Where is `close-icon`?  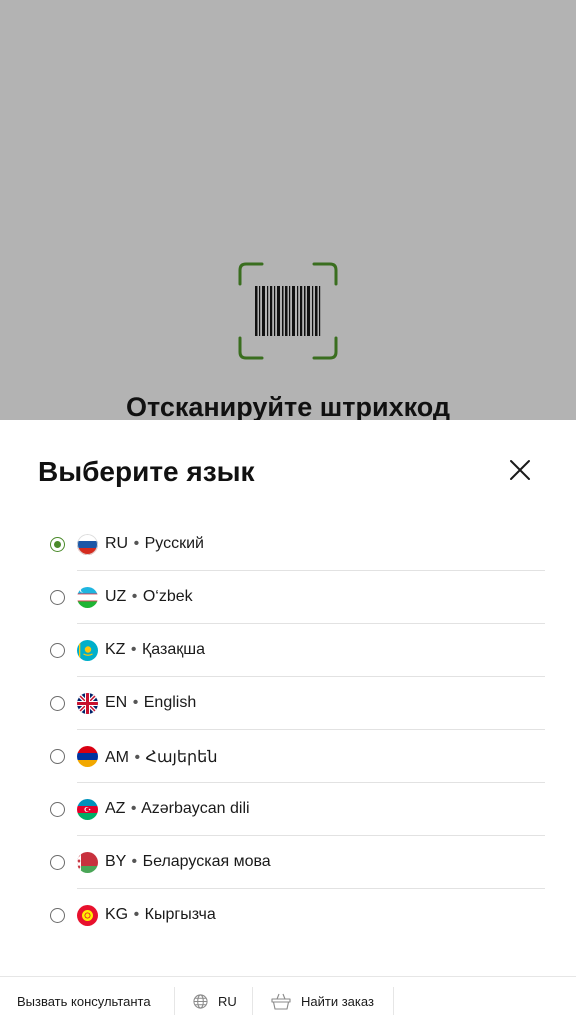
close-icon is located at coordinates (520, 470).